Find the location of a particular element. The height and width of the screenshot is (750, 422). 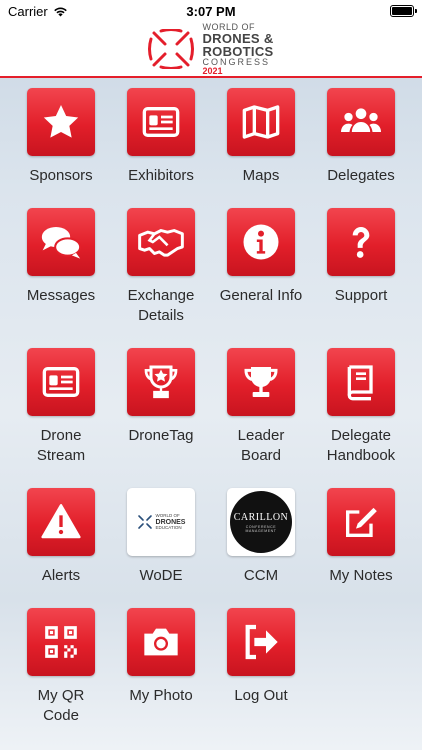

tile-ccm: CARILLON CONFERENCE MANAGEMENT CCM is located at coordinates (261, 537).